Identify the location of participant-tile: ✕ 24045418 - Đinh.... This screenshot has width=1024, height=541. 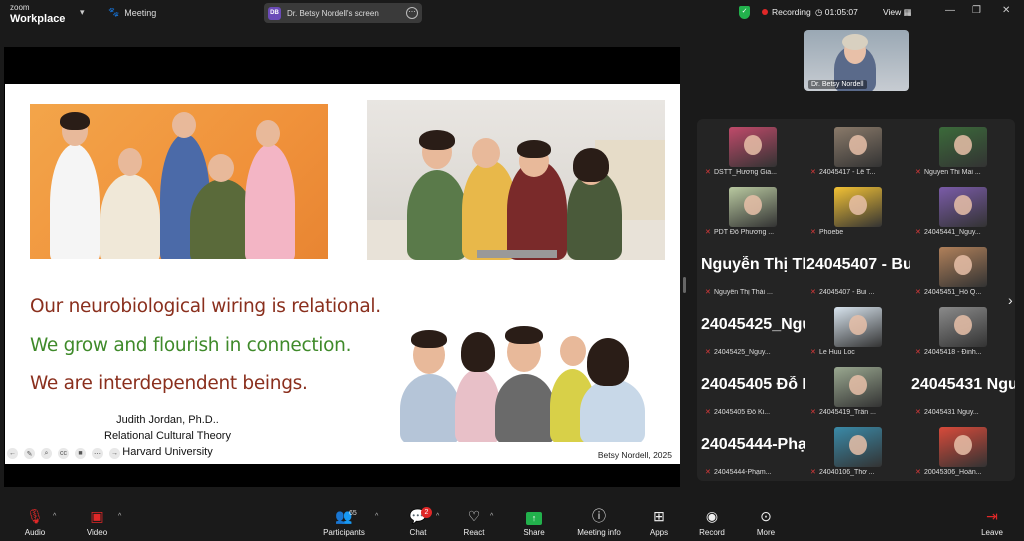
(962, 332).